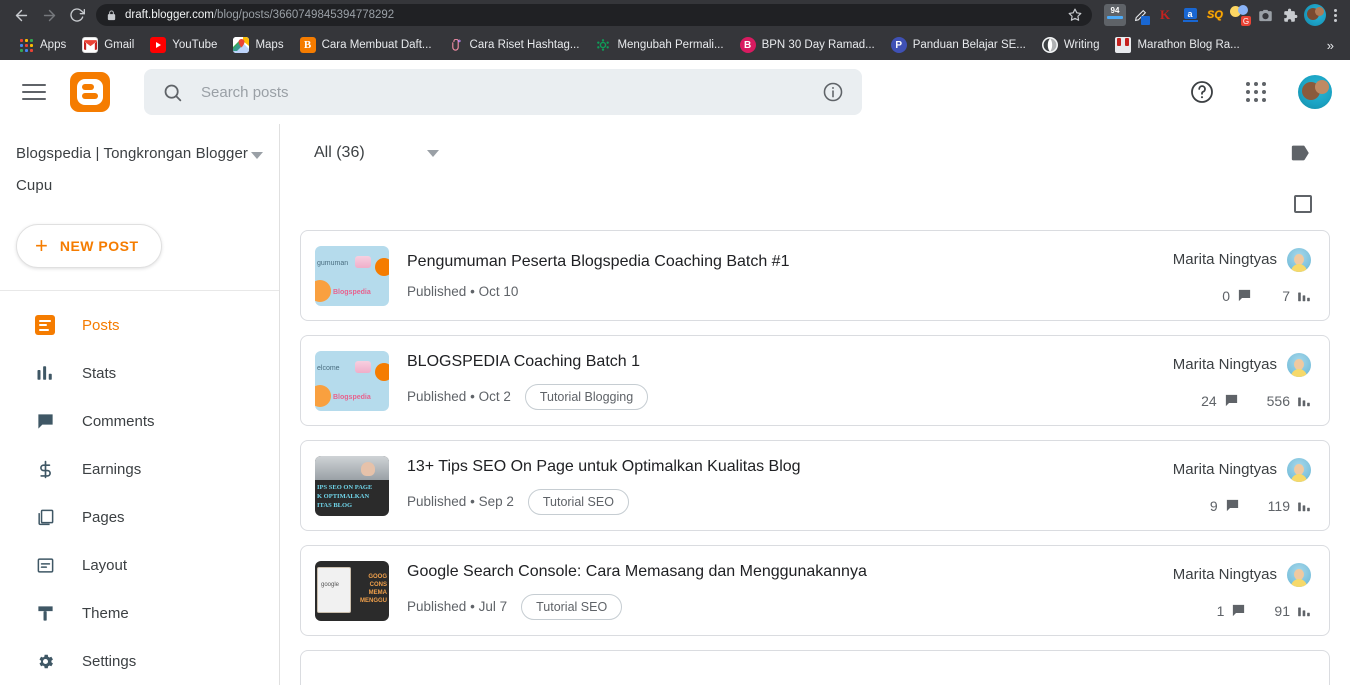 The width and height of the screenshot is (1350, 685). I want to click on sidebar-item-posts: Posts, so click(139, 325).